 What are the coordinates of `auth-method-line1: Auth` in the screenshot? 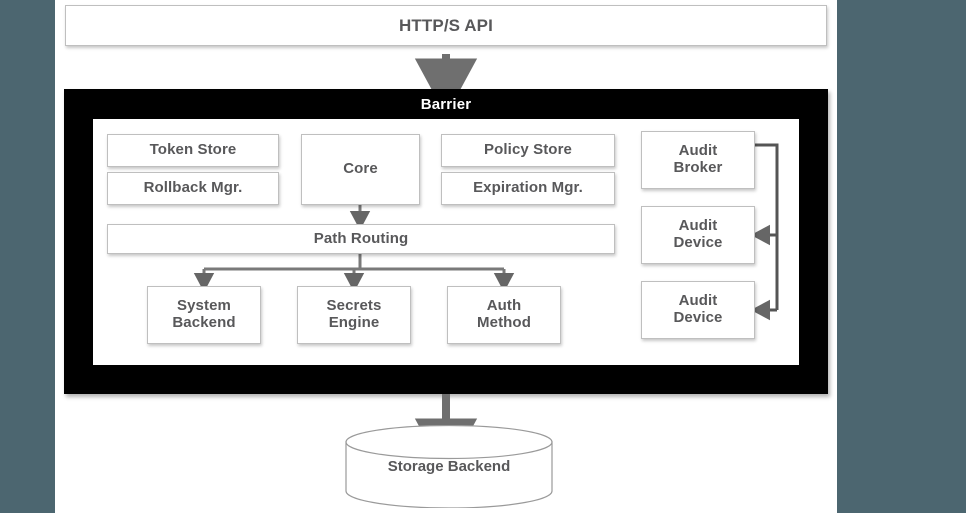 It's located at (504, 306).